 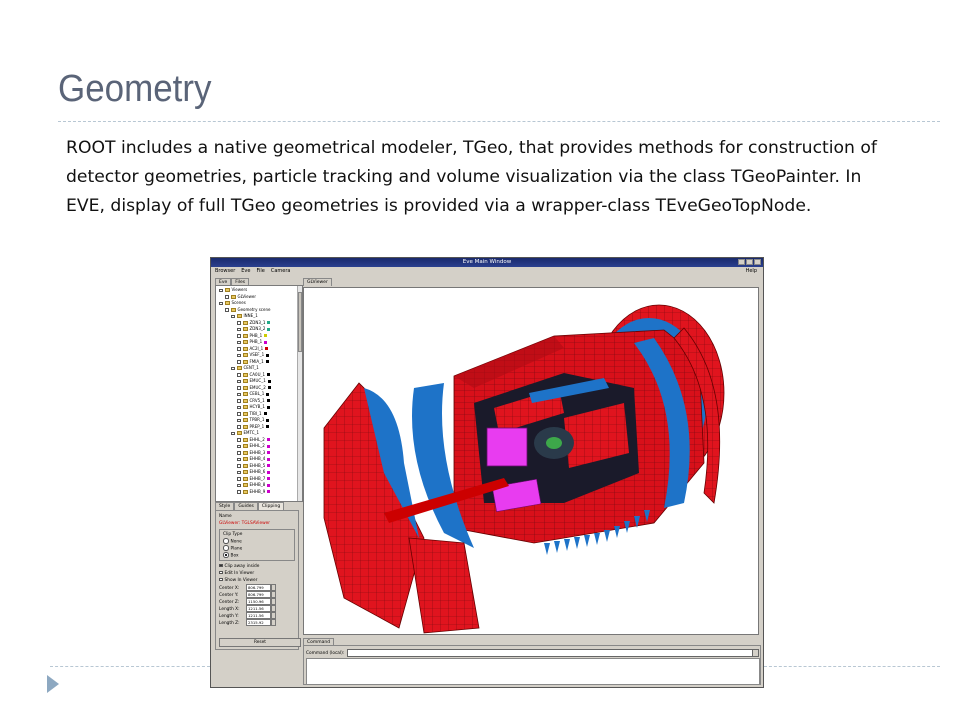 I want to click on tree-scrollbar-thumb, so click(x=300, y=322).